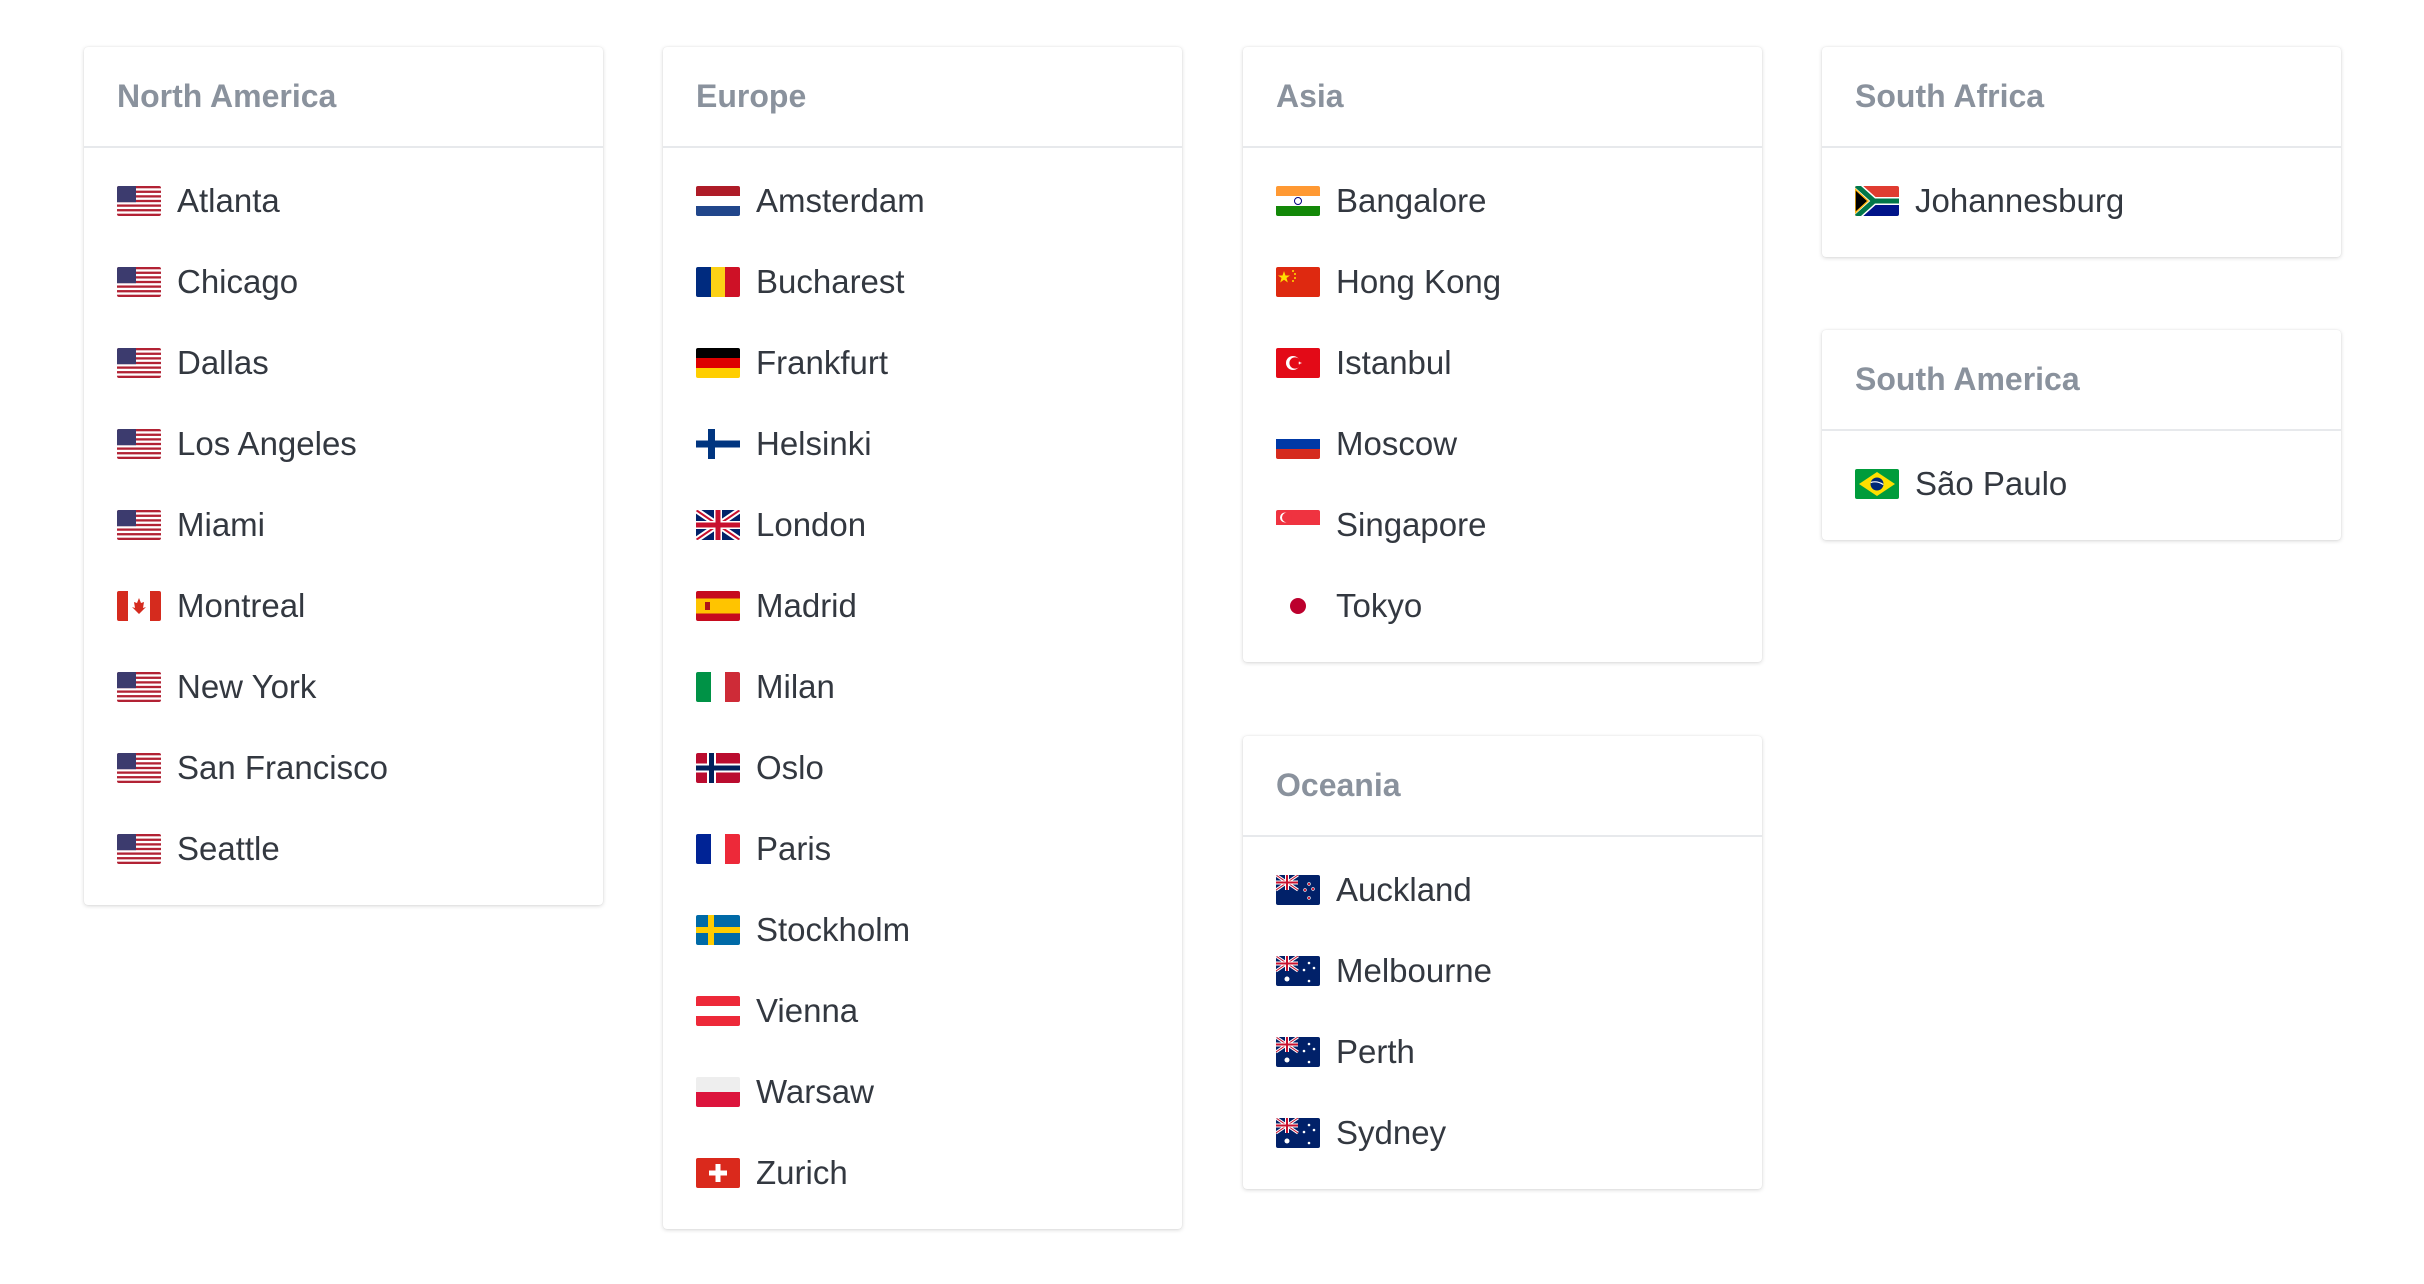 The width and height of the screenshot is (2424, 1284). What do you see at coordinates (2081, 380) in the screenshot?
I see `region-header: South America` at bounding box center [2081, 380].